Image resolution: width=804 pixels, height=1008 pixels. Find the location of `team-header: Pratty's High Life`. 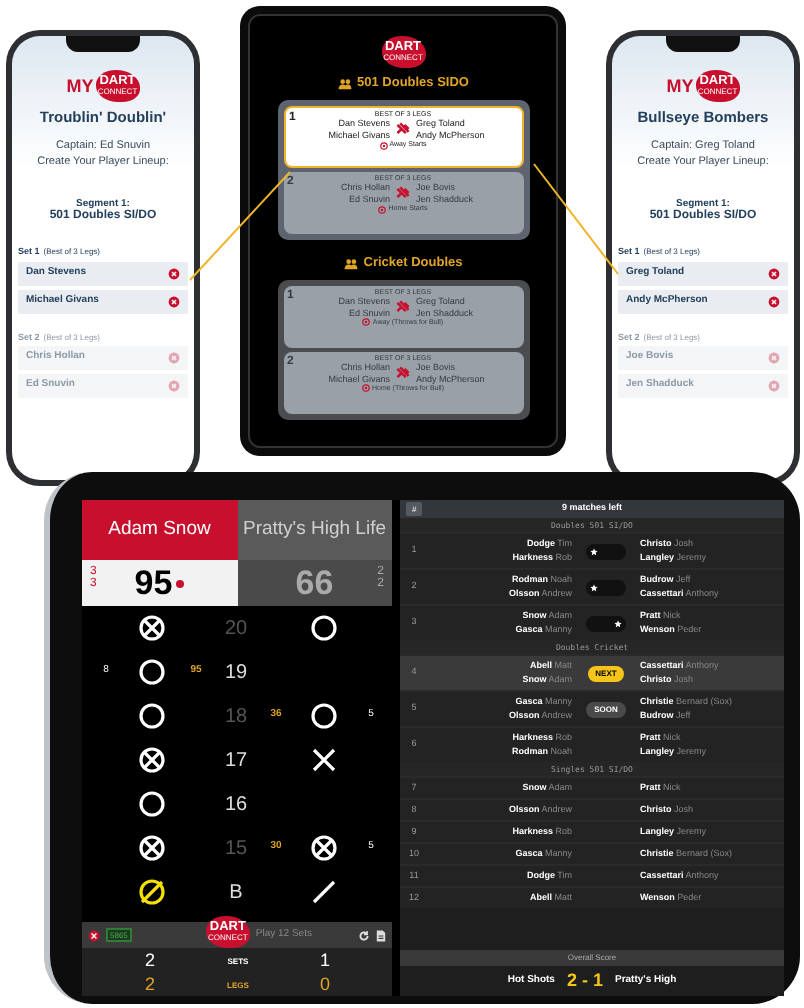

team-header: Pratty's High Life is located at coordinates (314, 530).